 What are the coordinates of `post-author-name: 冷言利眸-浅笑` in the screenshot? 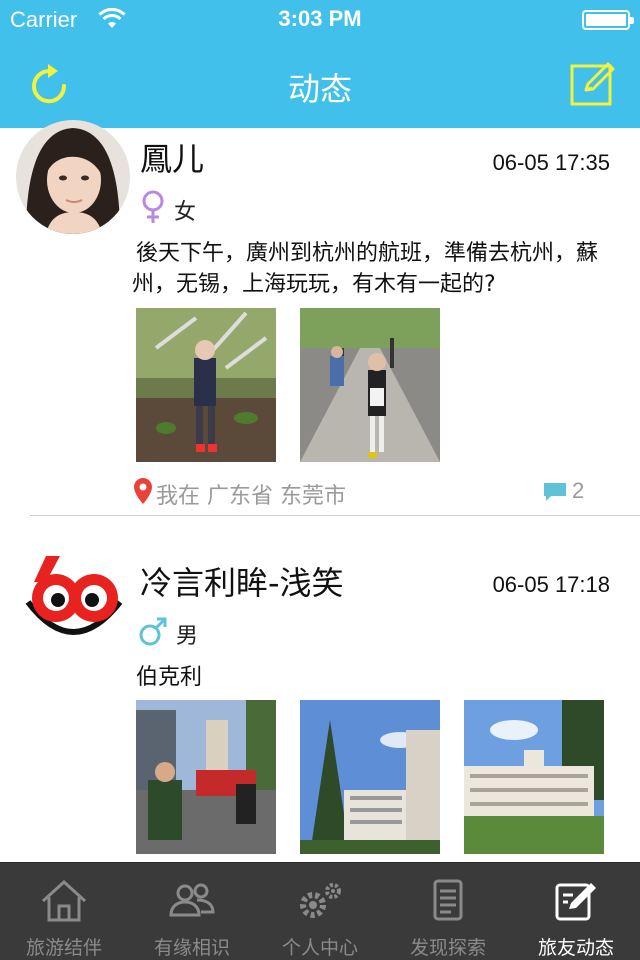 It's located at (242, 581).